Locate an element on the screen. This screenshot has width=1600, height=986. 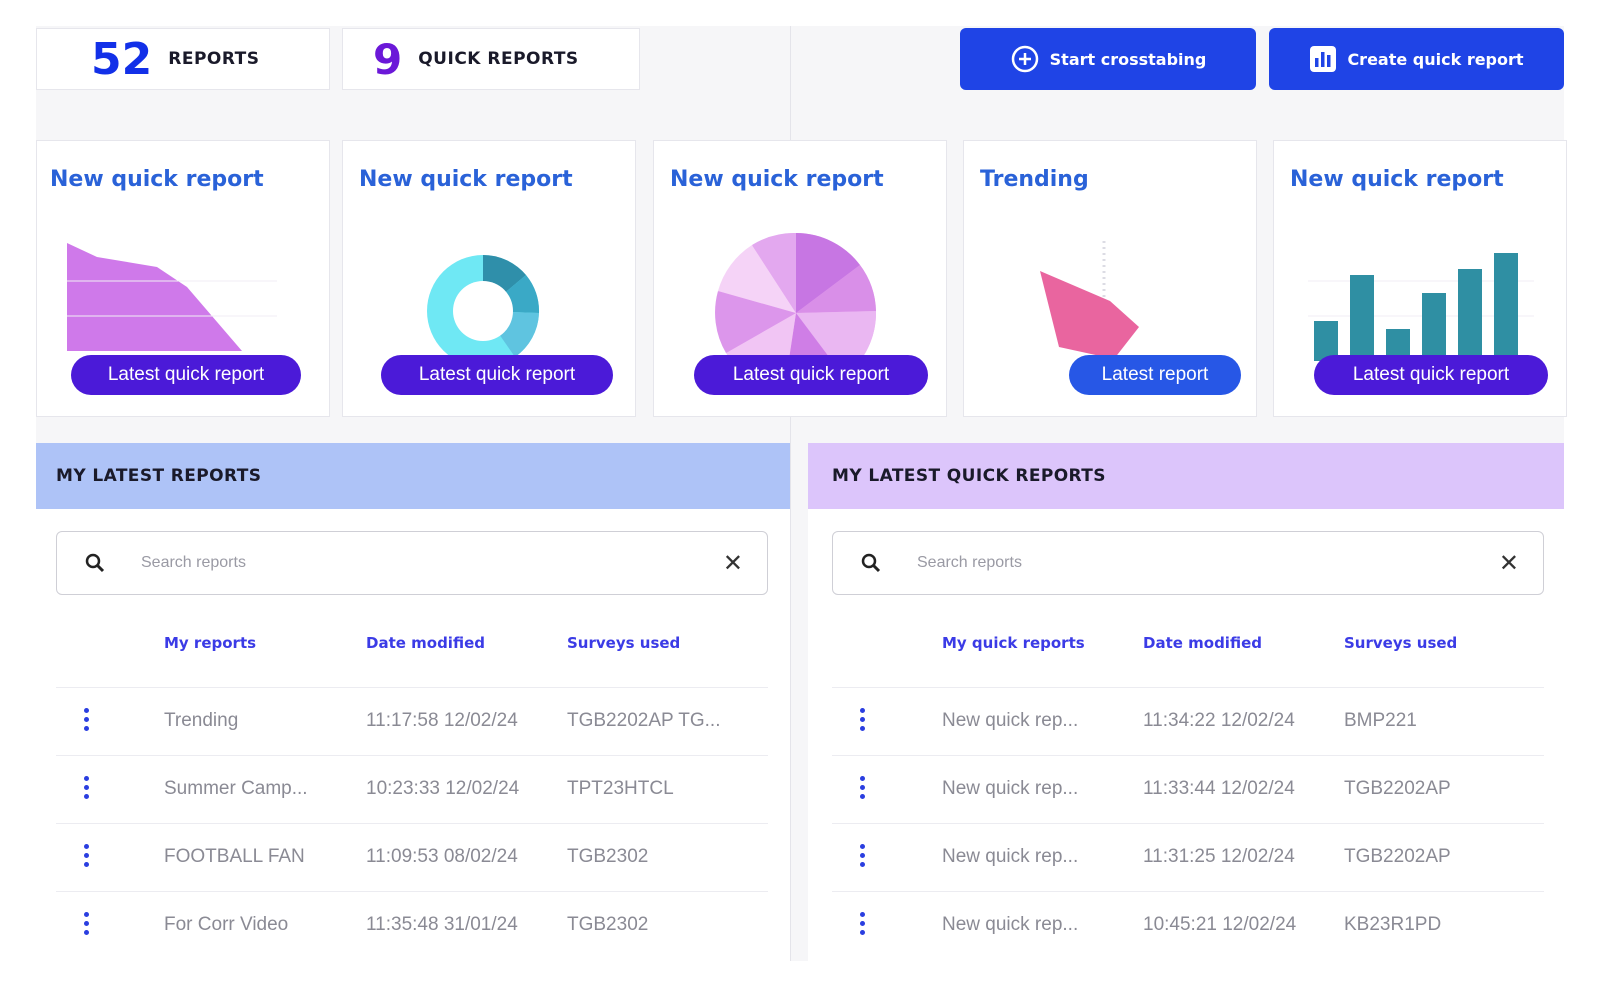
quick-reports-count: 9 is located at coordinates (388, 59).